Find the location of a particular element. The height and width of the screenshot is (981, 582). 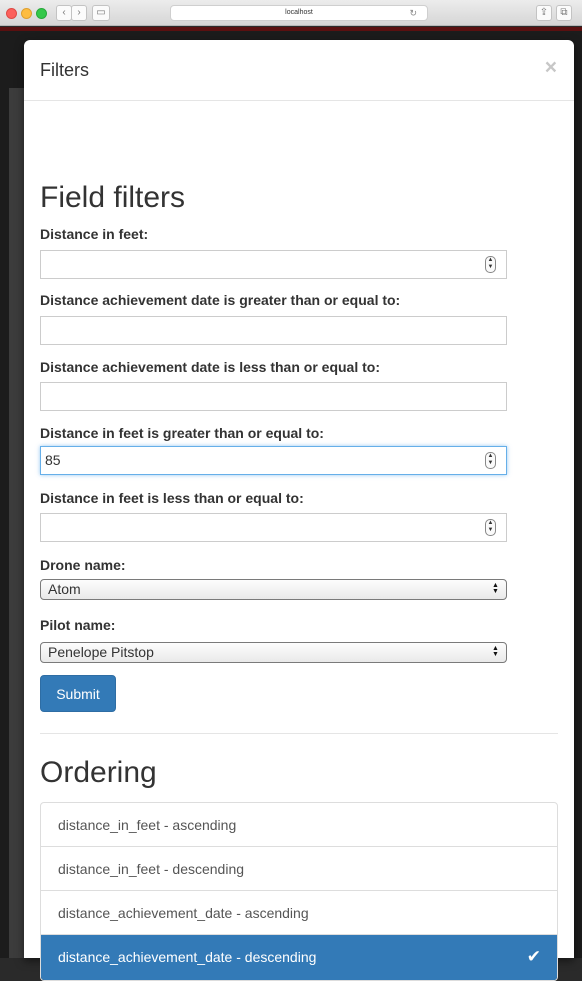

maximize-window-icon is located at coordinates (41, 13).